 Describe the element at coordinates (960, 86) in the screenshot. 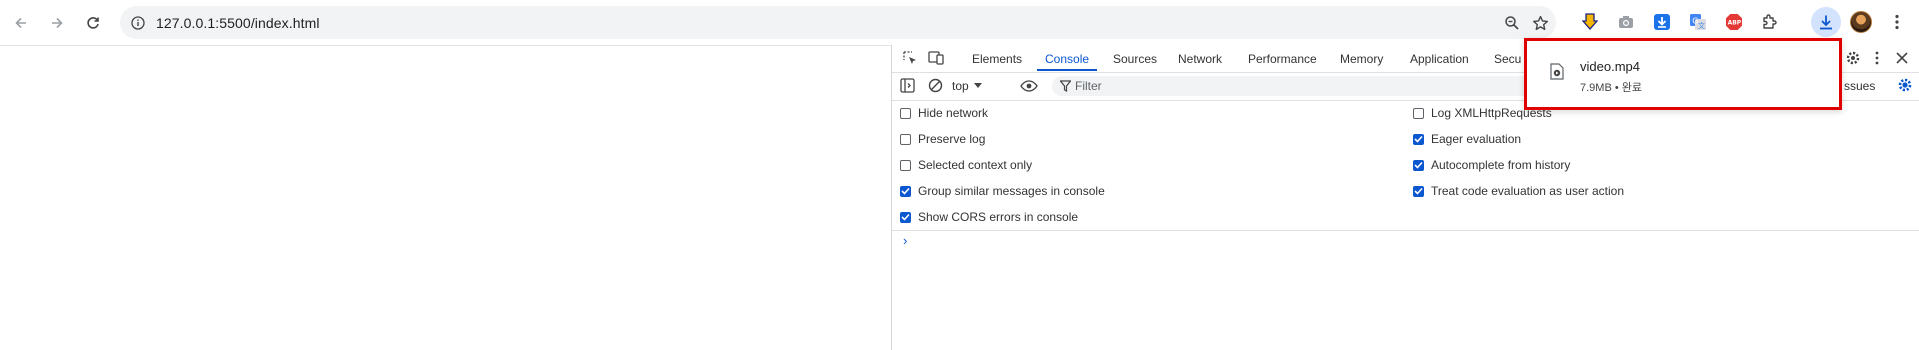

I see `context-selector-label: top` at that location.